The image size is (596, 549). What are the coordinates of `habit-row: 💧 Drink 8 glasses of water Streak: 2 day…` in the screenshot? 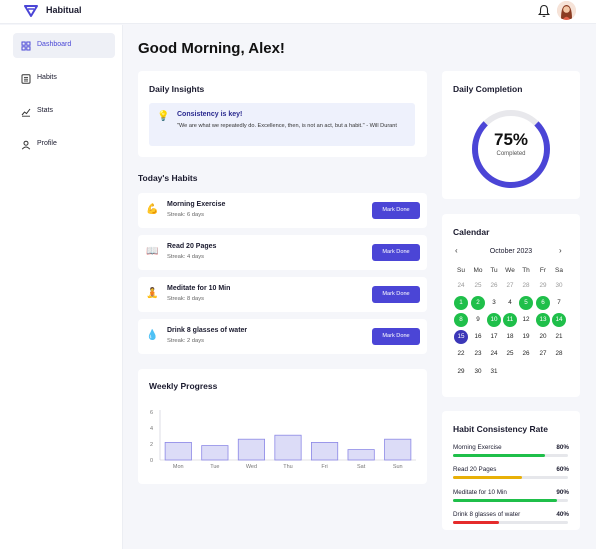 It's located at (282, 336).